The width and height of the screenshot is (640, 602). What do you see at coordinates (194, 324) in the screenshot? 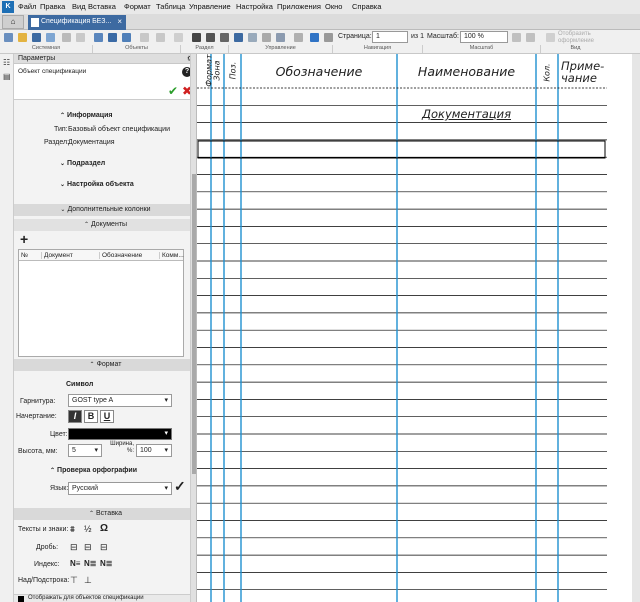
I see `panel-scroll-thumb` at bounding box center [194, 324].